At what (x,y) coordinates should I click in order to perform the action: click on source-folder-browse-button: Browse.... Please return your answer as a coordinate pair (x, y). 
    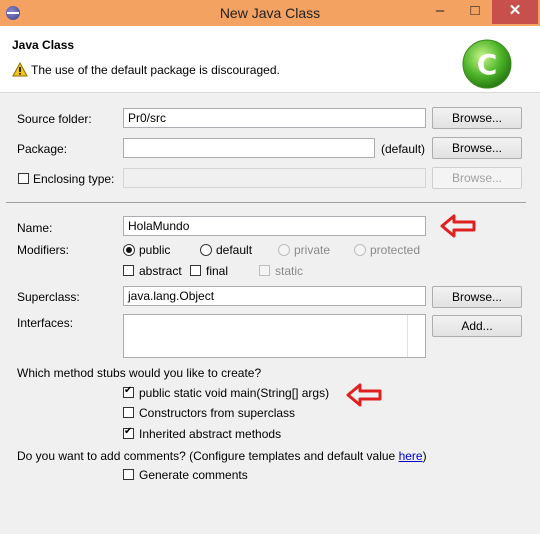
    Looking at the image, I should click on (477, 118).